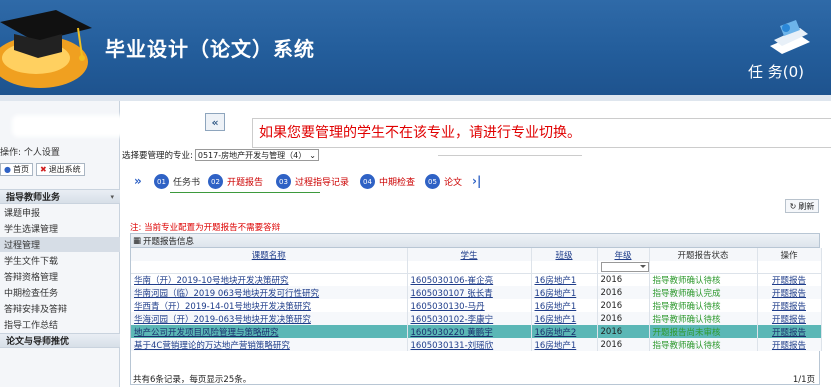  What do you see at coordinates (210, 49) in the screenshot?
I see `app-title: 毕业设计（论文）系统` at bounding box center [210, 49].